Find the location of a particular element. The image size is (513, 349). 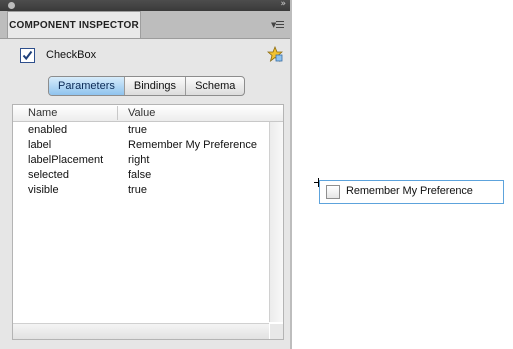

param-name: labelPlacement is located at coordinates (66, 160).